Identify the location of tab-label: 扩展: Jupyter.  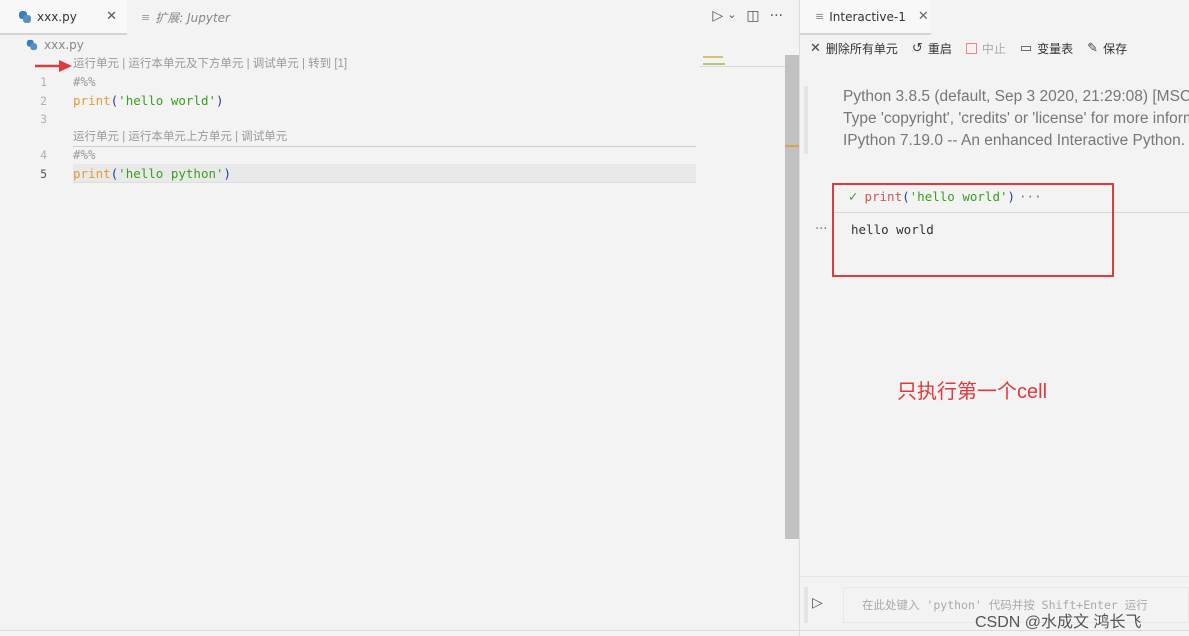
(192, 18).